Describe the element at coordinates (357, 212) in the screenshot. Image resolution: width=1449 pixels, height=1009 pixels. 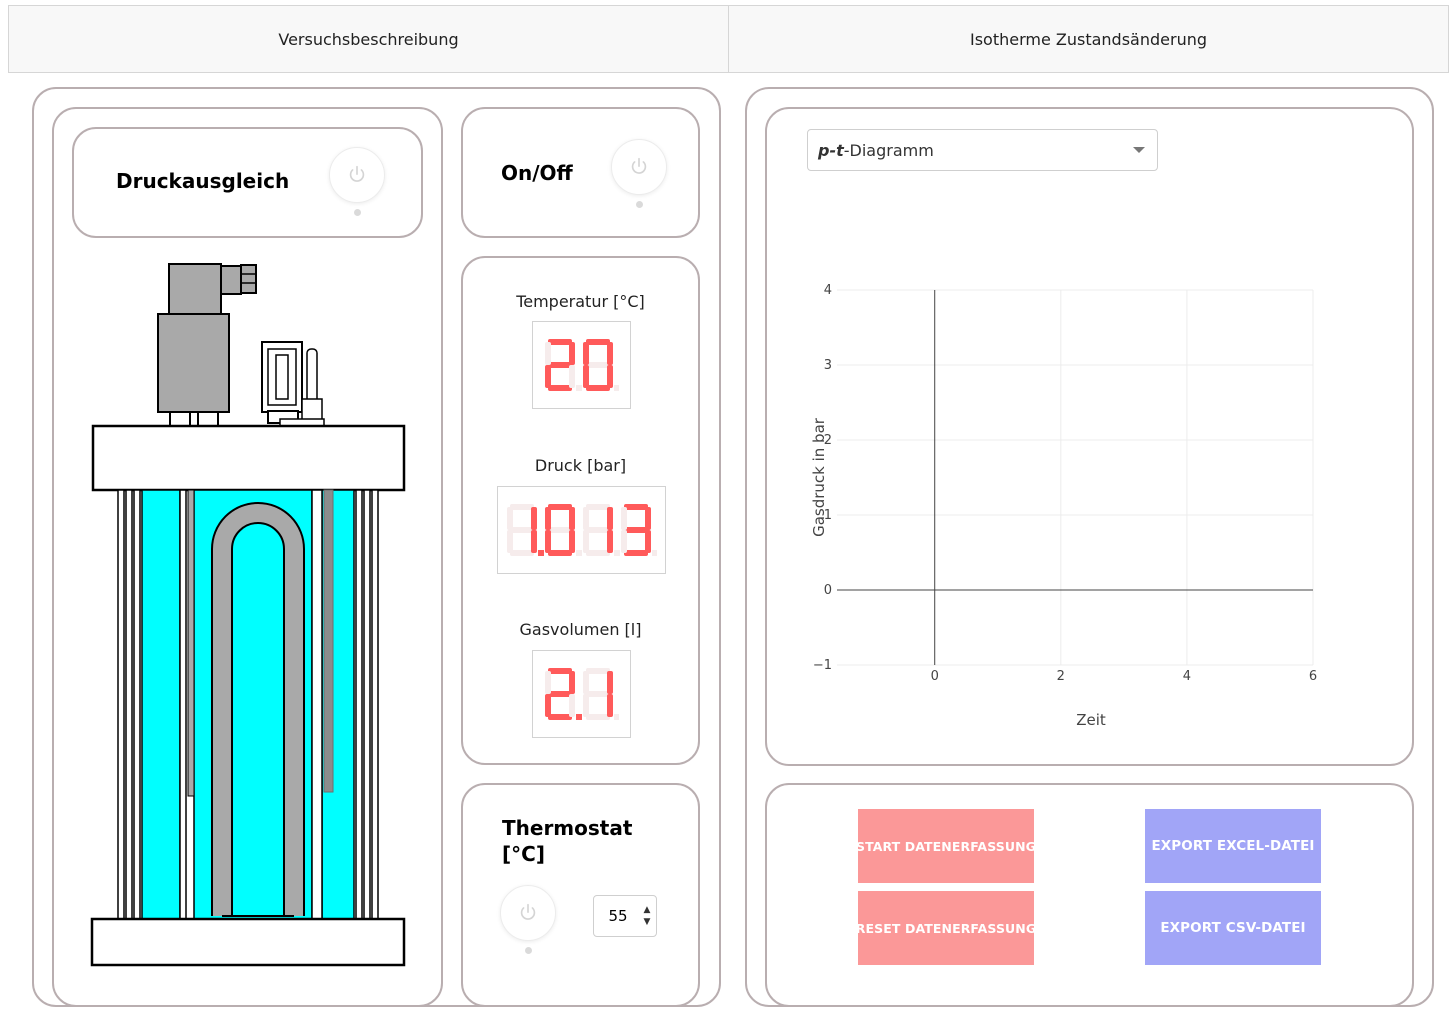
I see `druckausgleich-indicator-led` at that location.